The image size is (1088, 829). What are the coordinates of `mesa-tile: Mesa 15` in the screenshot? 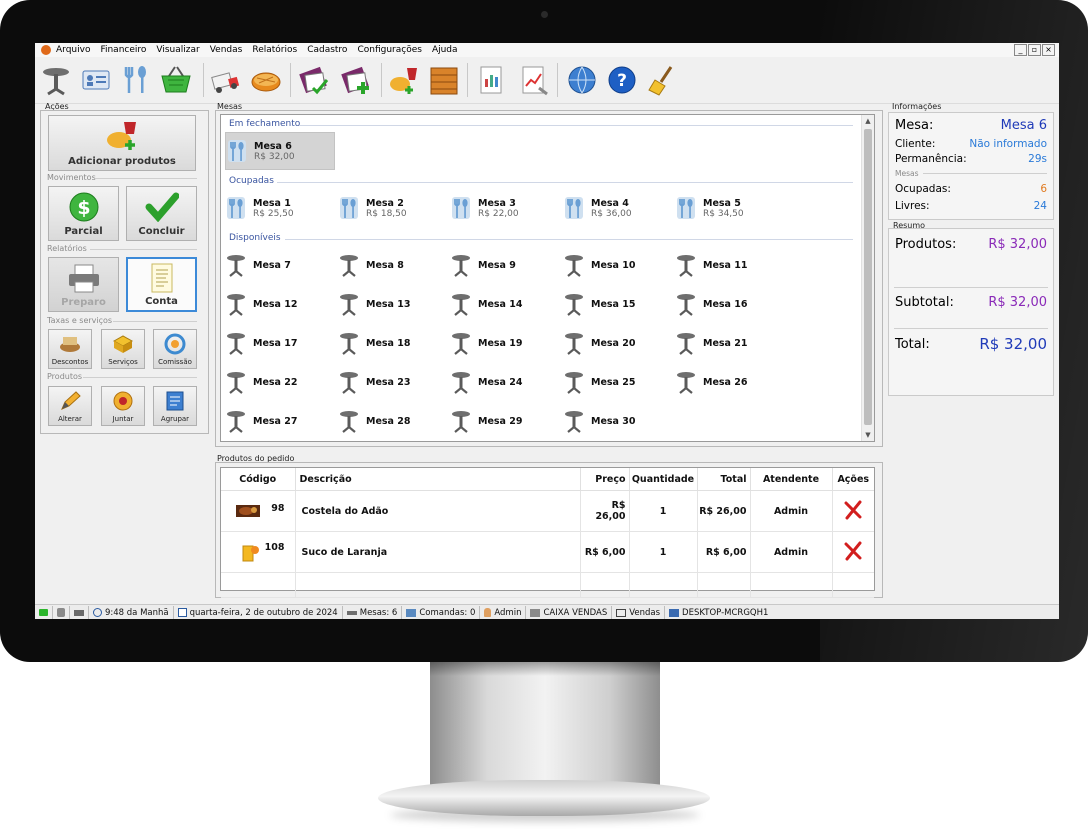 It's located at (617, 304).